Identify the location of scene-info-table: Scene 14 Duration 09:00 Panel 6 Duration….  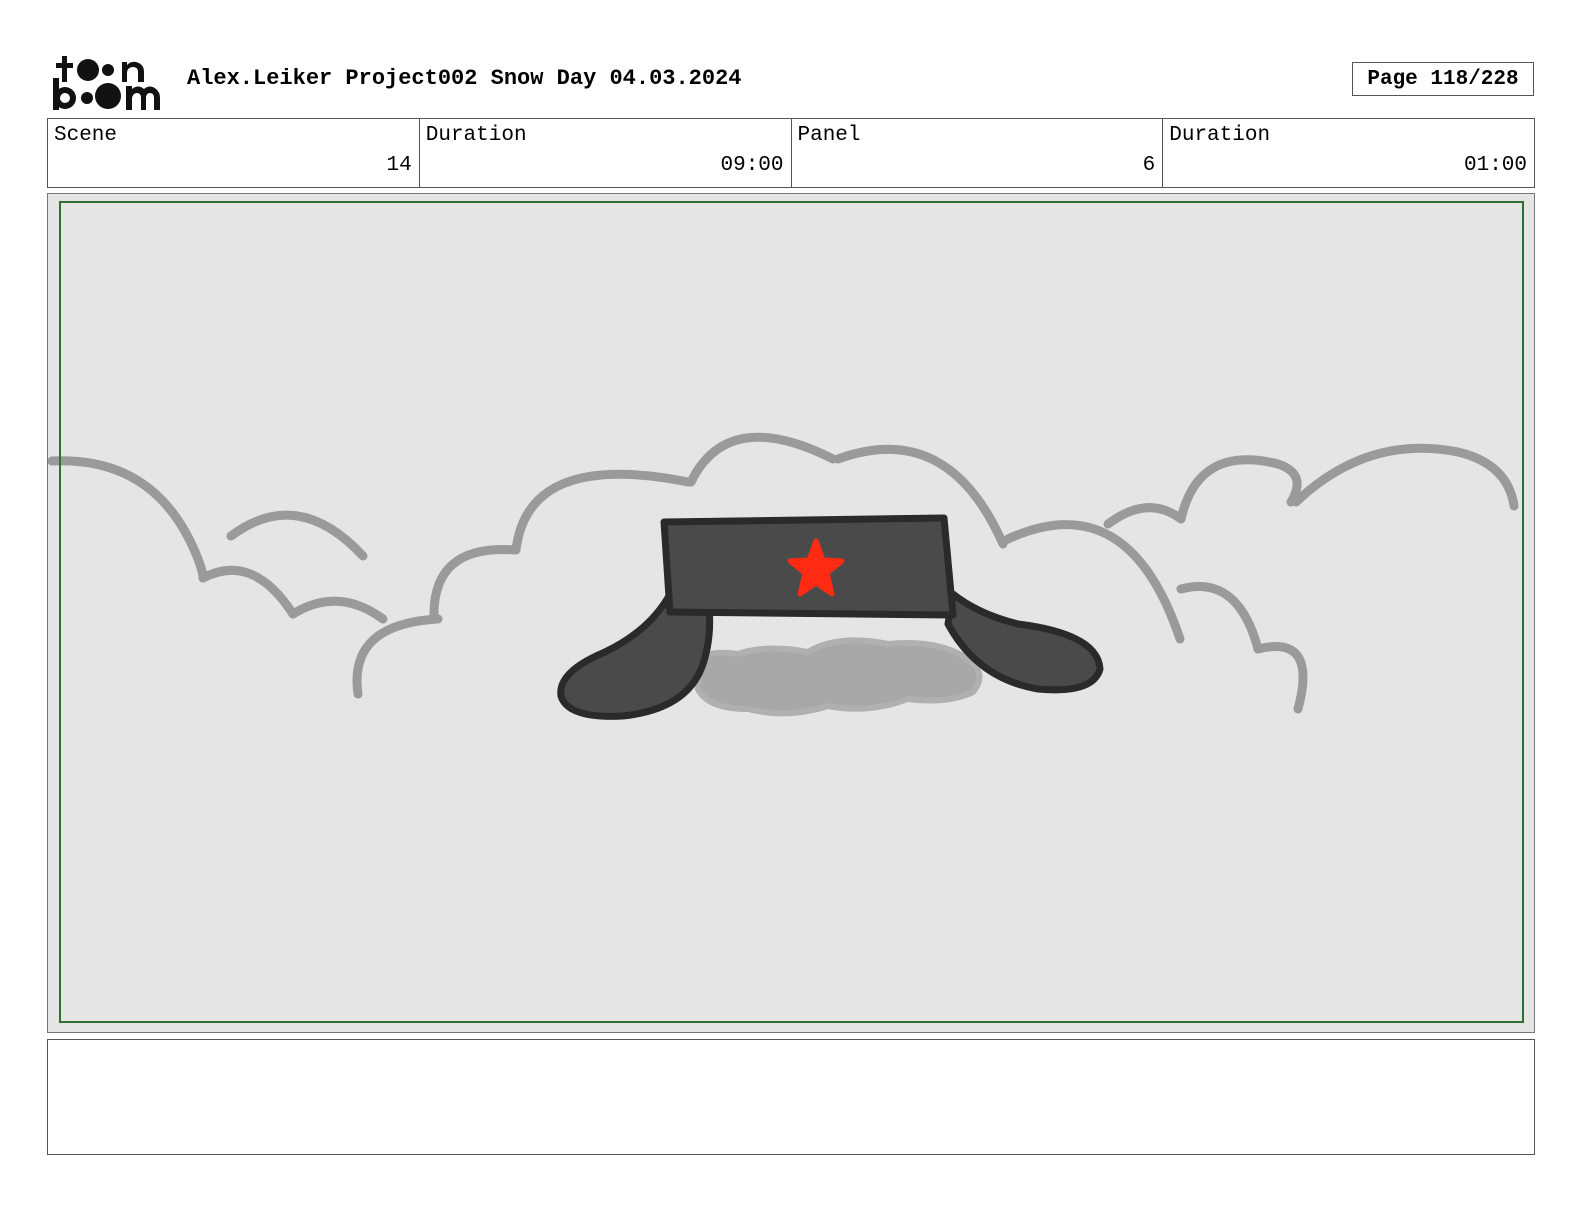
(791, 153).